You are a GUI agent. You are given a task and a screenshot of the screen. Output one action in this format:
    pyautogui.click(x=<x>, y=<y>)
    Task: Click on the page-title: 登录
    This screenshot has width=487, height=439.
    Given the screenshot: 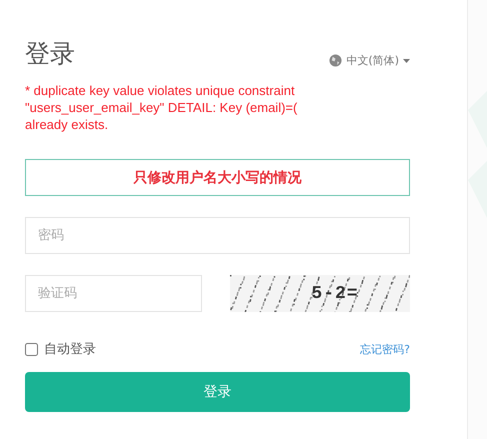 What is the action you would take?
    pyautogui.click(x=50, y=54)
    